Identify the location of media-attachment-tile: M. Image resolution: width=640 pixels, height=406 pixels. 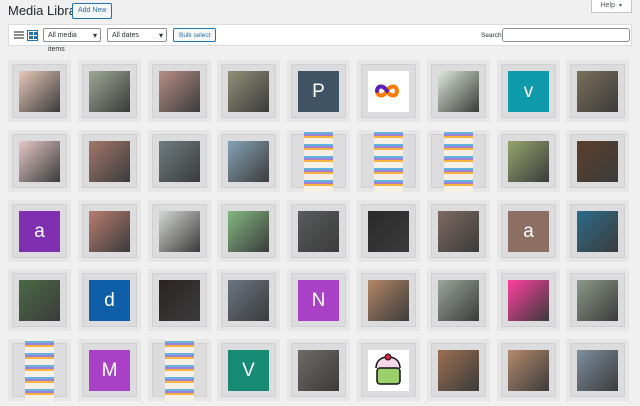
(109, 370).